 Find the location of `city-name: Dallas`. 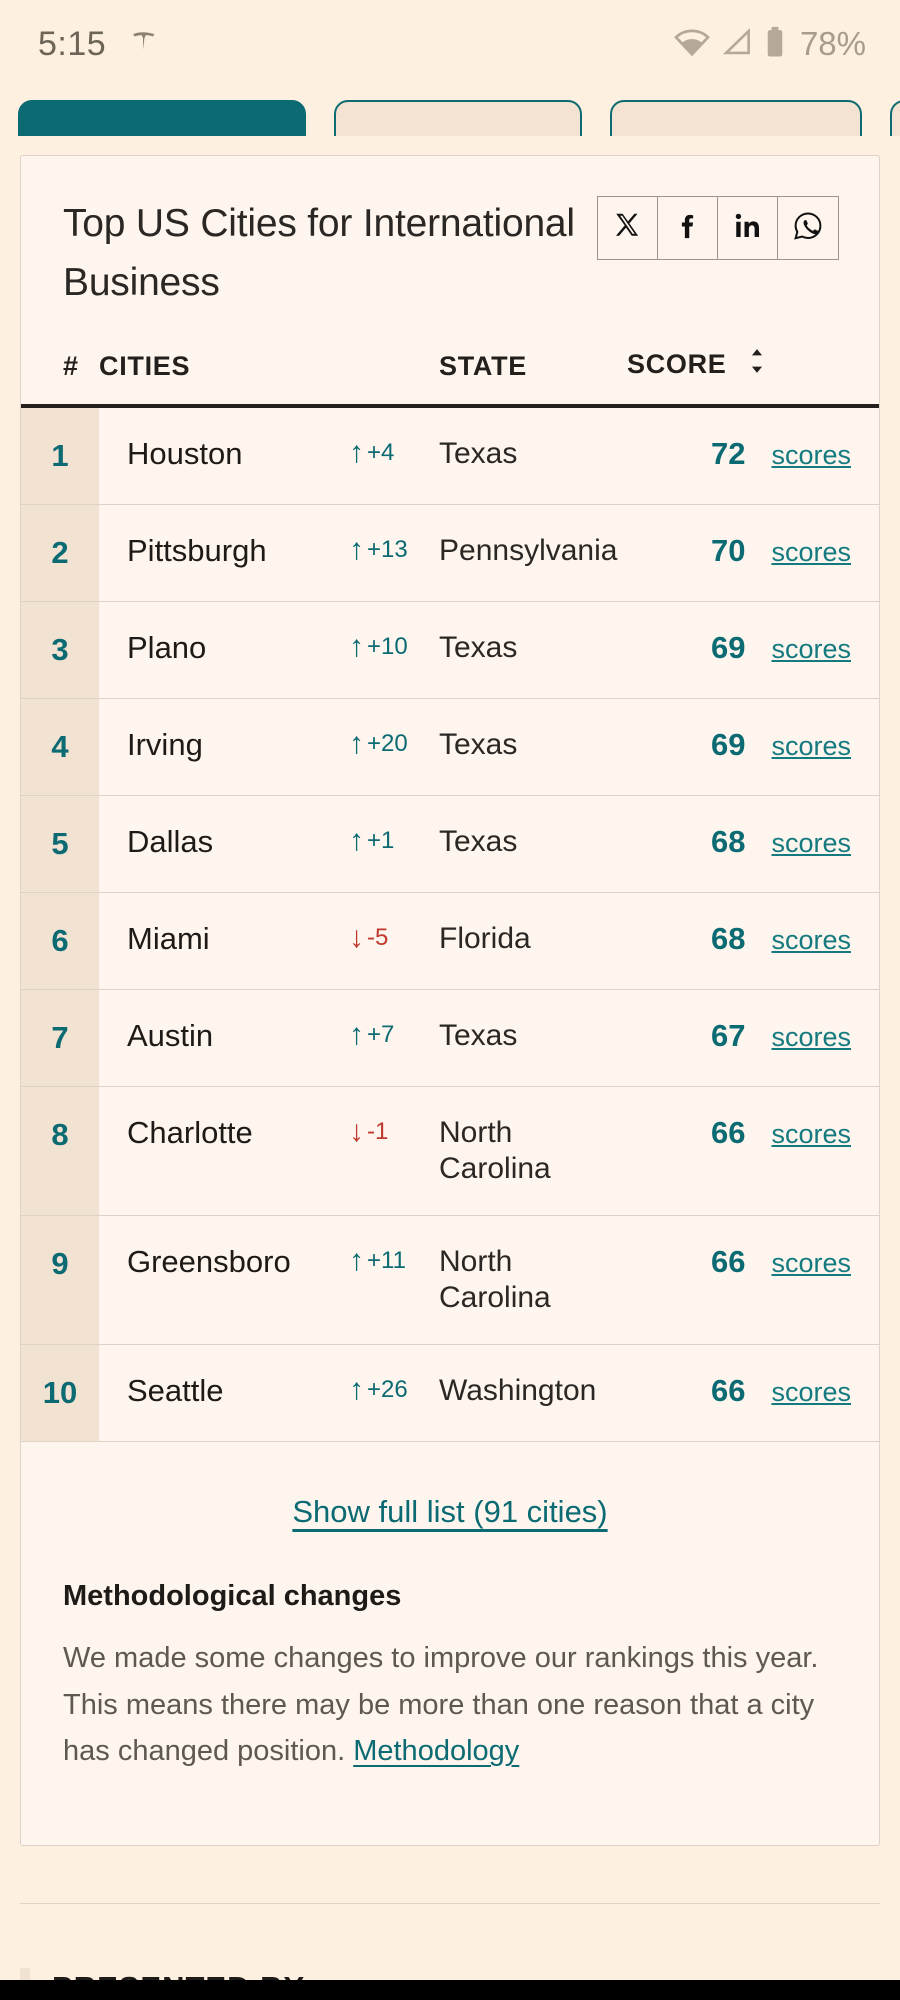

city-name: Dallas is located at coordinates (170, 841).